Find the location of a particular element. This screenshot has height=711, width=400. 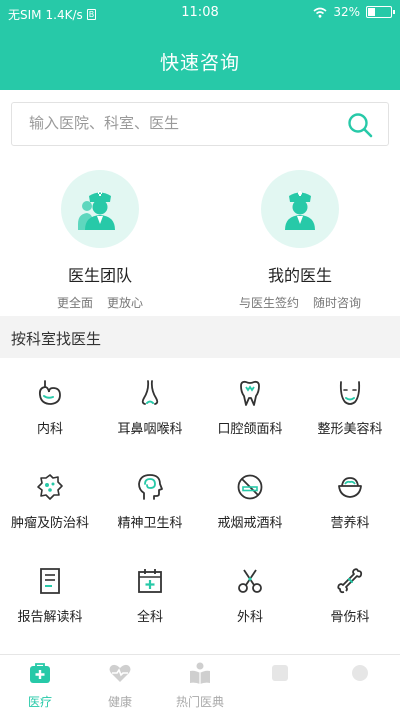

bottom-tab-bar: 医疗 健康 热门医典 is located at coordinates (200, 682).